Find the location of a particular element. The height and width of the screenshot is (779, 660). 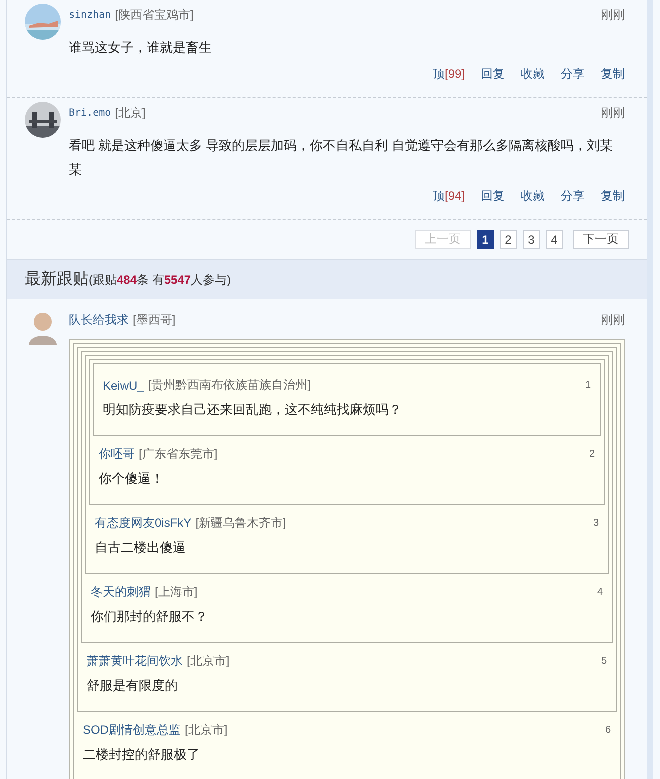

quote-text: 明知防疫要求自己还来回乱跑，这不纯纯找麻烦吗？ is located at coordinates (252, 410).